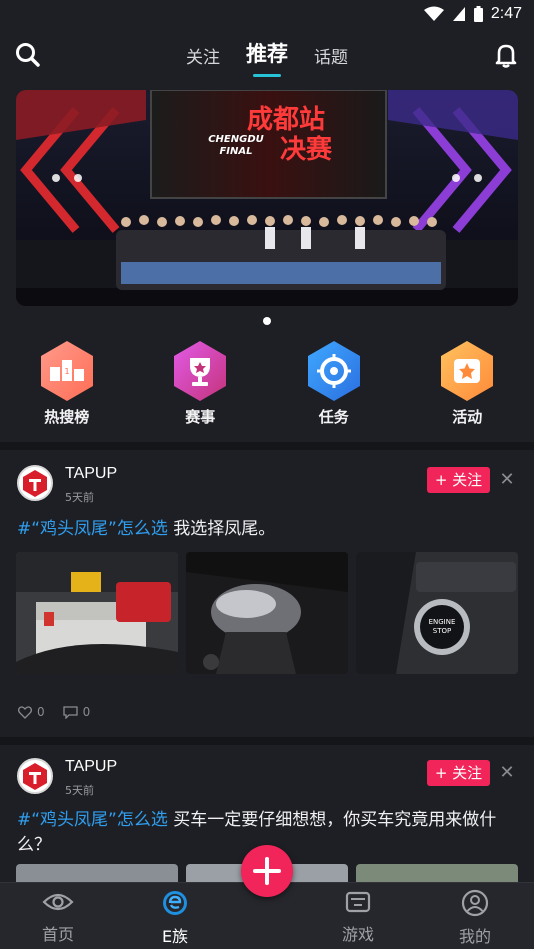 The image size is (534, 949). Describe the element at coordinates (442, 631) in the screenshot. I see `svg-text: STOP` at that location.